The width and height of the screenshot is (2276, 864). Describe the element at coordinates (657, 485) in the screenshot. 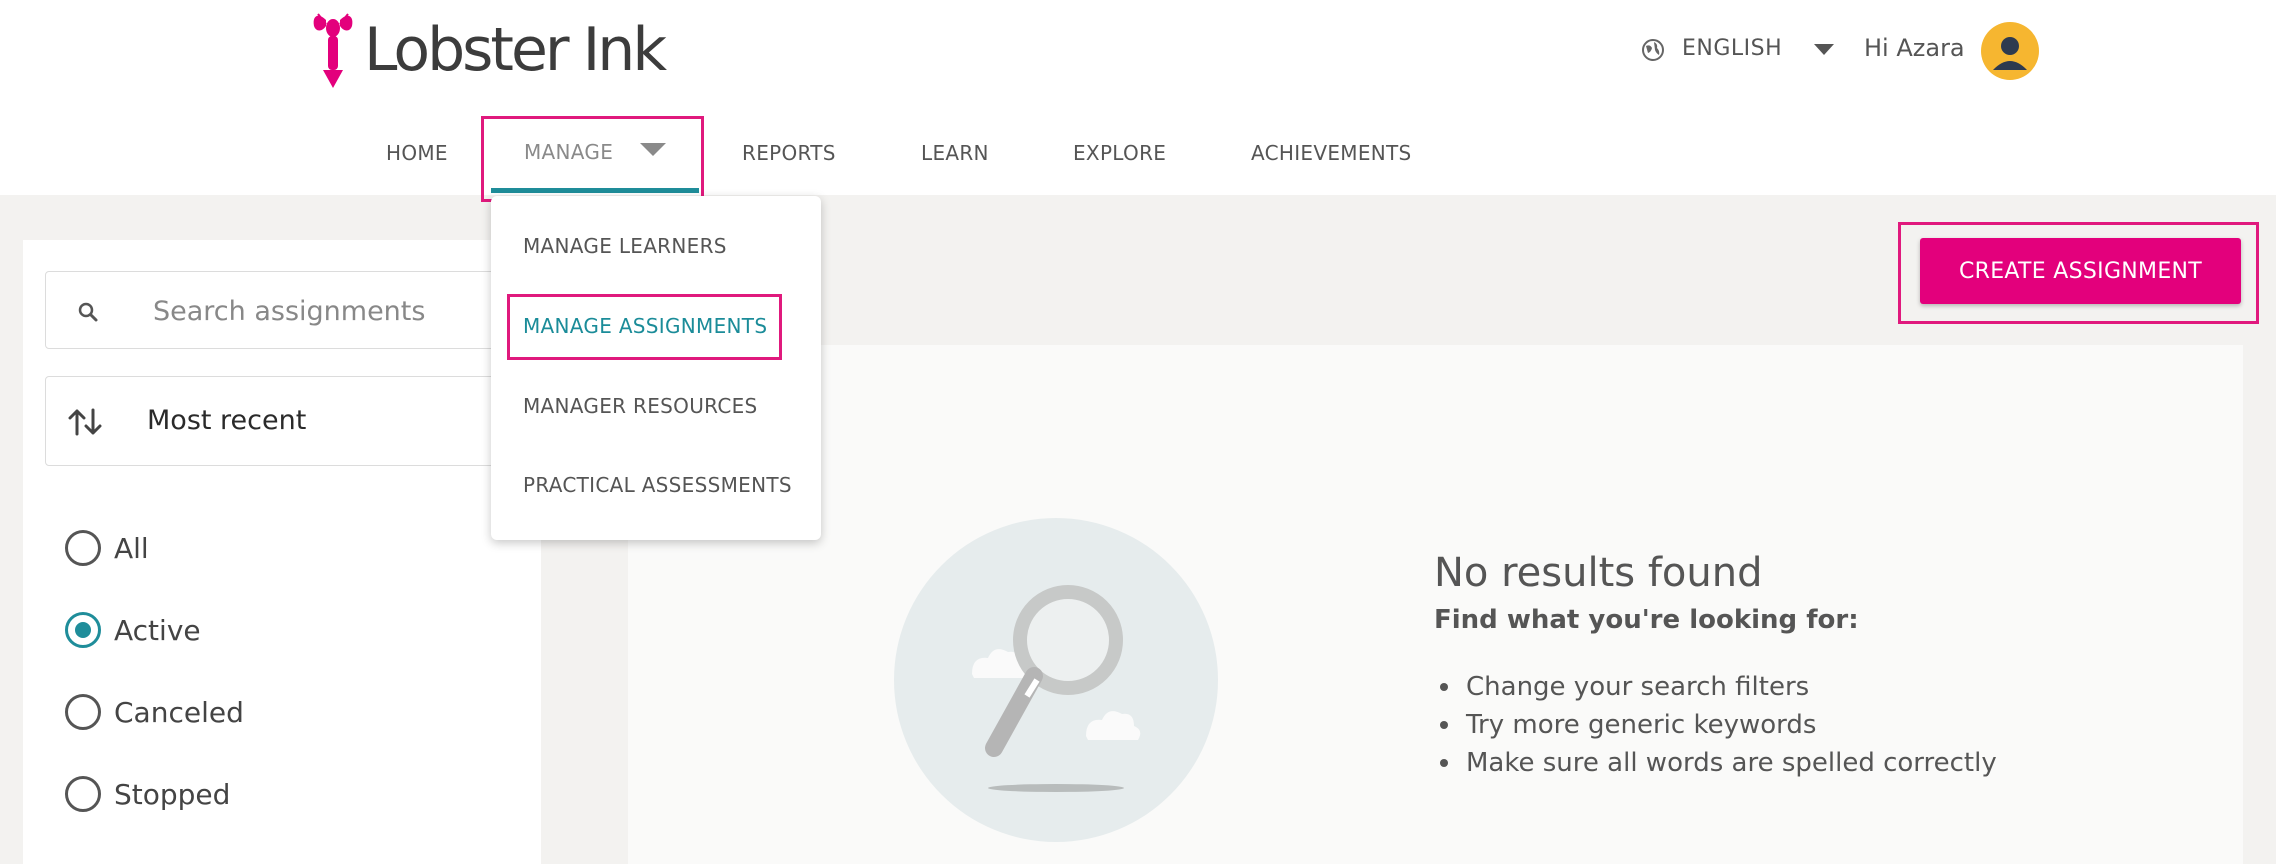

I see `menu-item-practical-assessments: PRACTICAL ASSESSMENTS` at that location.